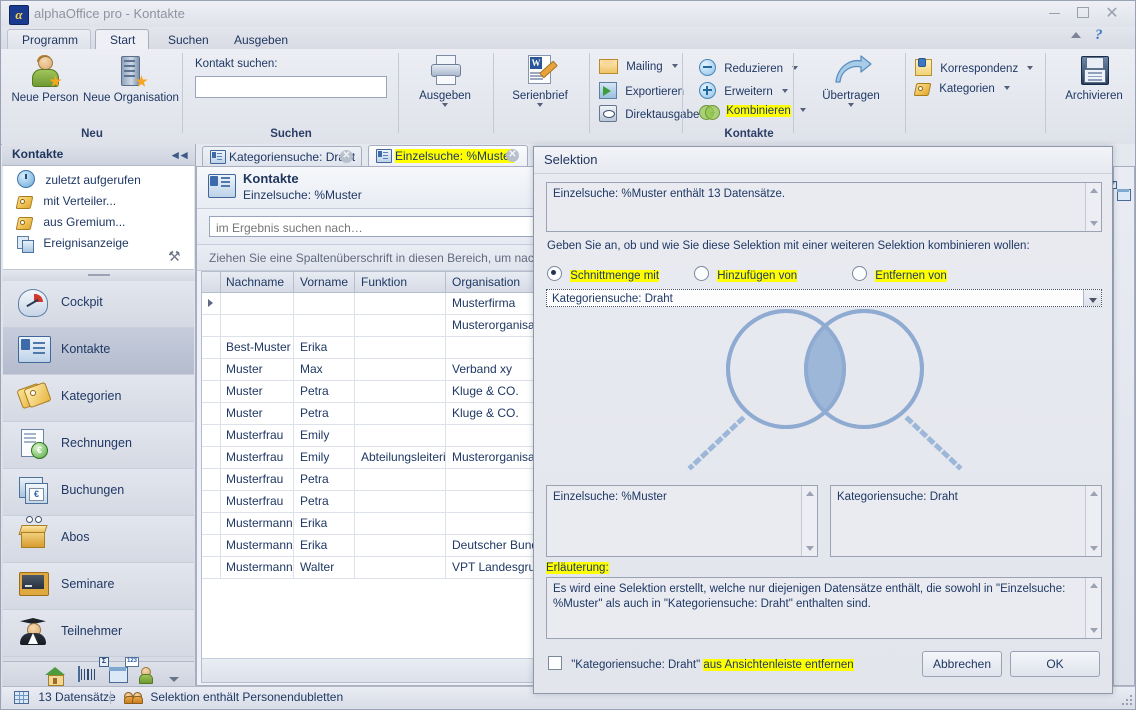  I want to click on left-set-scrollbar, so click(809, 521).